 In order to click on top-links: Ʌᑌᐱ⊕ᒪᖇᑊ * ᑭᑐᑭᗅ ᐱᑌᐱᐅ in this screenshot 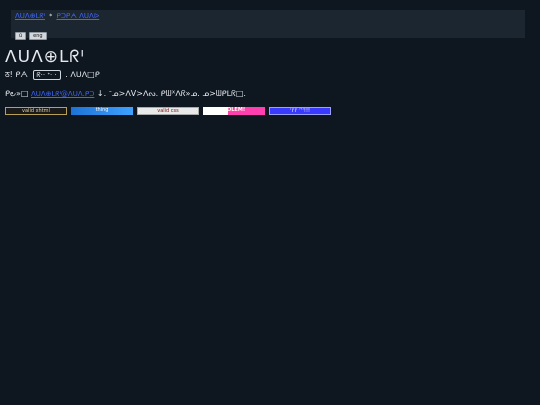, I will do `click(268, 17)`.